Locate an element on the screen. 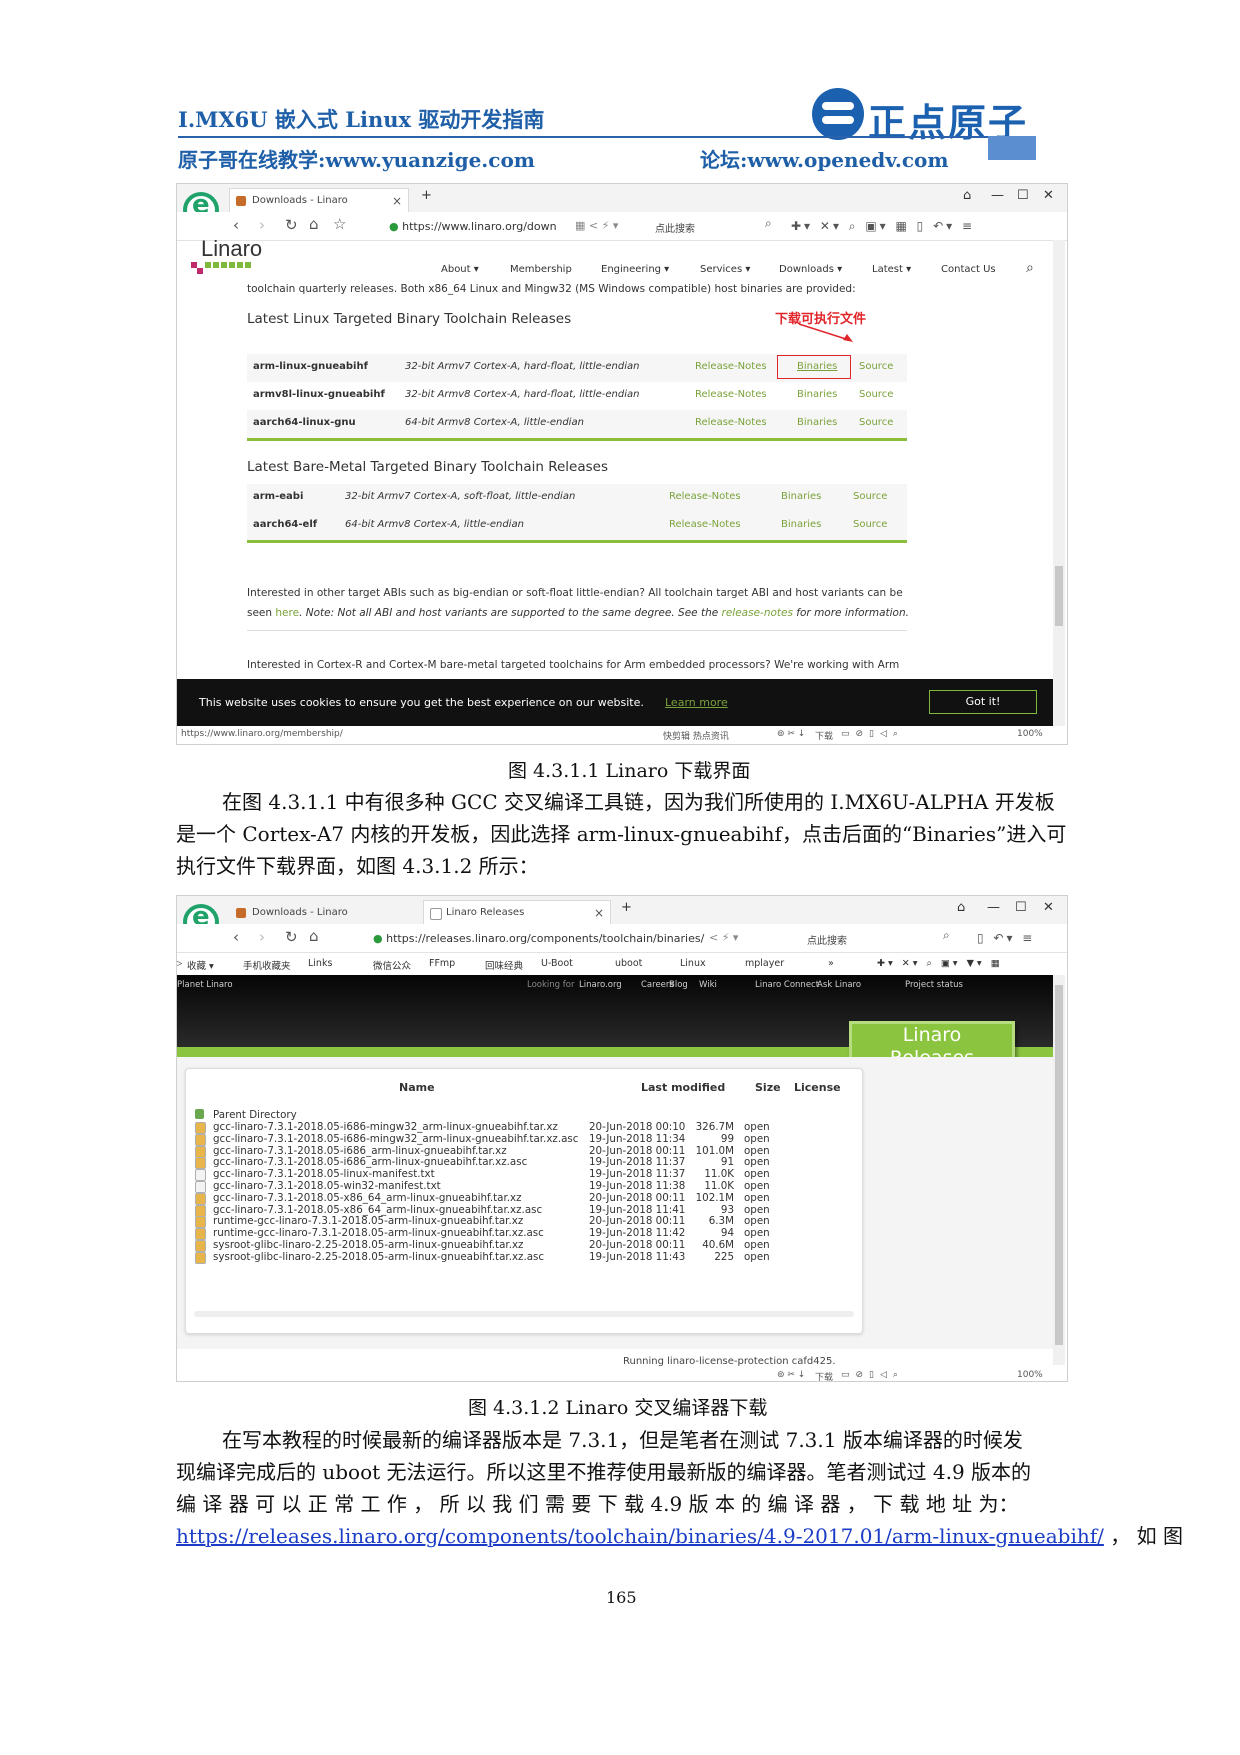 The width and height of the screenshot is (1240, 1755). bookmark-tools-icon: ✚▾ ✕▾ ⌕ ▣▾ ▼▾ ▦ is located at coordinates (940, 963).